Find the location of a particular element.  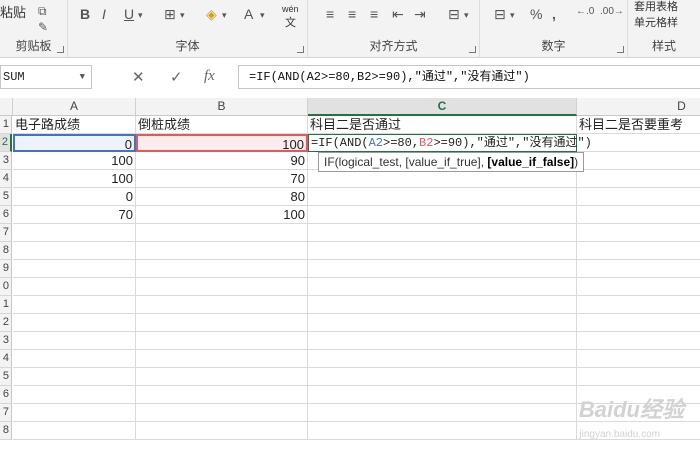

cancel-icon: ✕ is located at coordinates (138, 77).